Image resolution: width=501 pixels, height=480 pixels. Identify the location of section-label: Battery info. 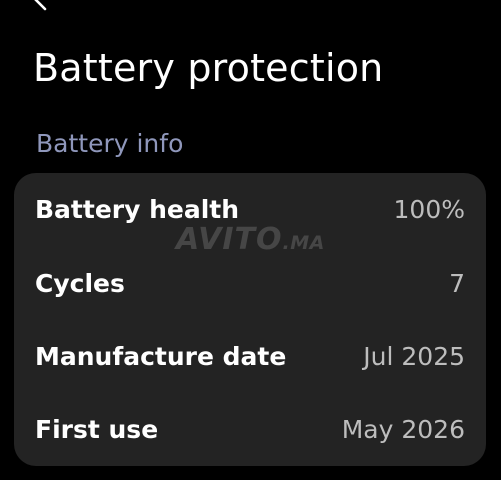
(110, 143).